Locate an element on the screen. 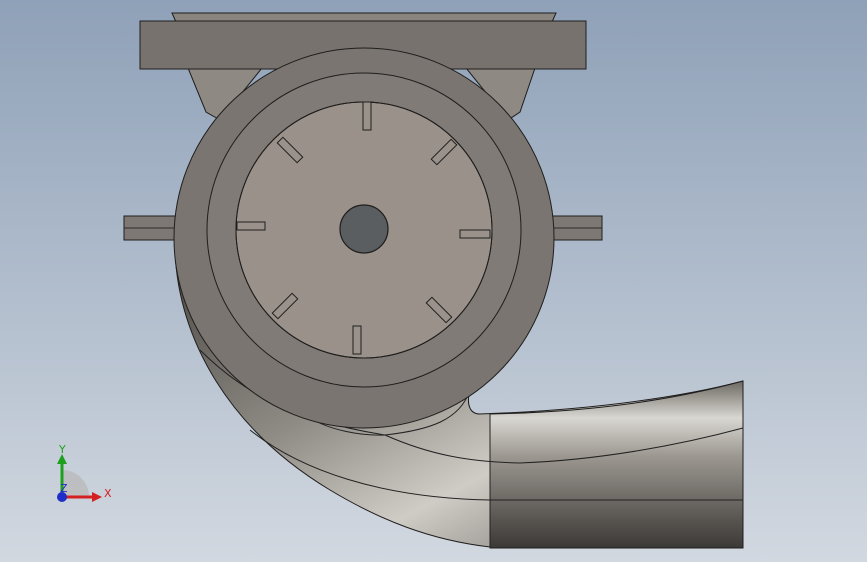 This screenshot has width=867, height=562. slot-top is located at coordinates (367, 116).